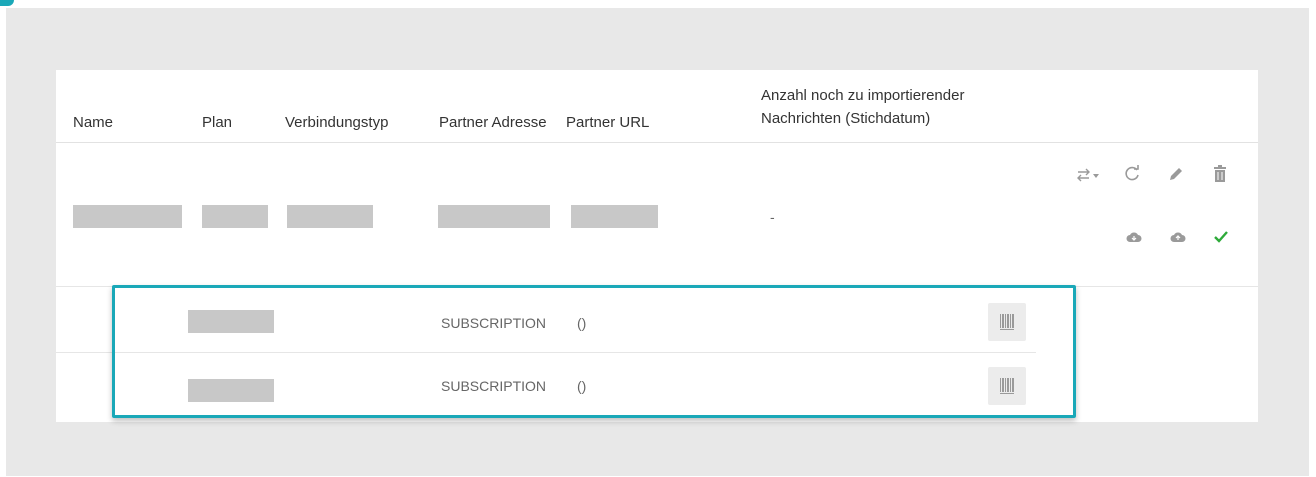 The image size is (1316, 477). Describe the element at coordinates (235, 216) in the screenshot. I see `redacted-plan` at that location.